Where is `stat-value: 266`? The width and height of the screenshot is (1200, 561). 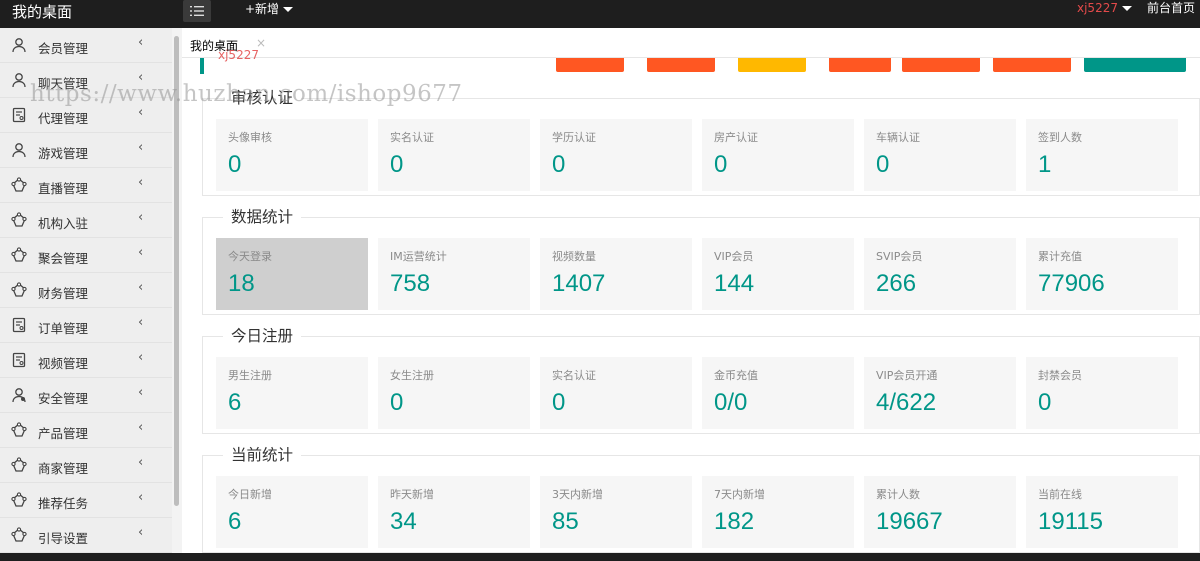
stat-value: 266 is located at coordinates (896, 283).